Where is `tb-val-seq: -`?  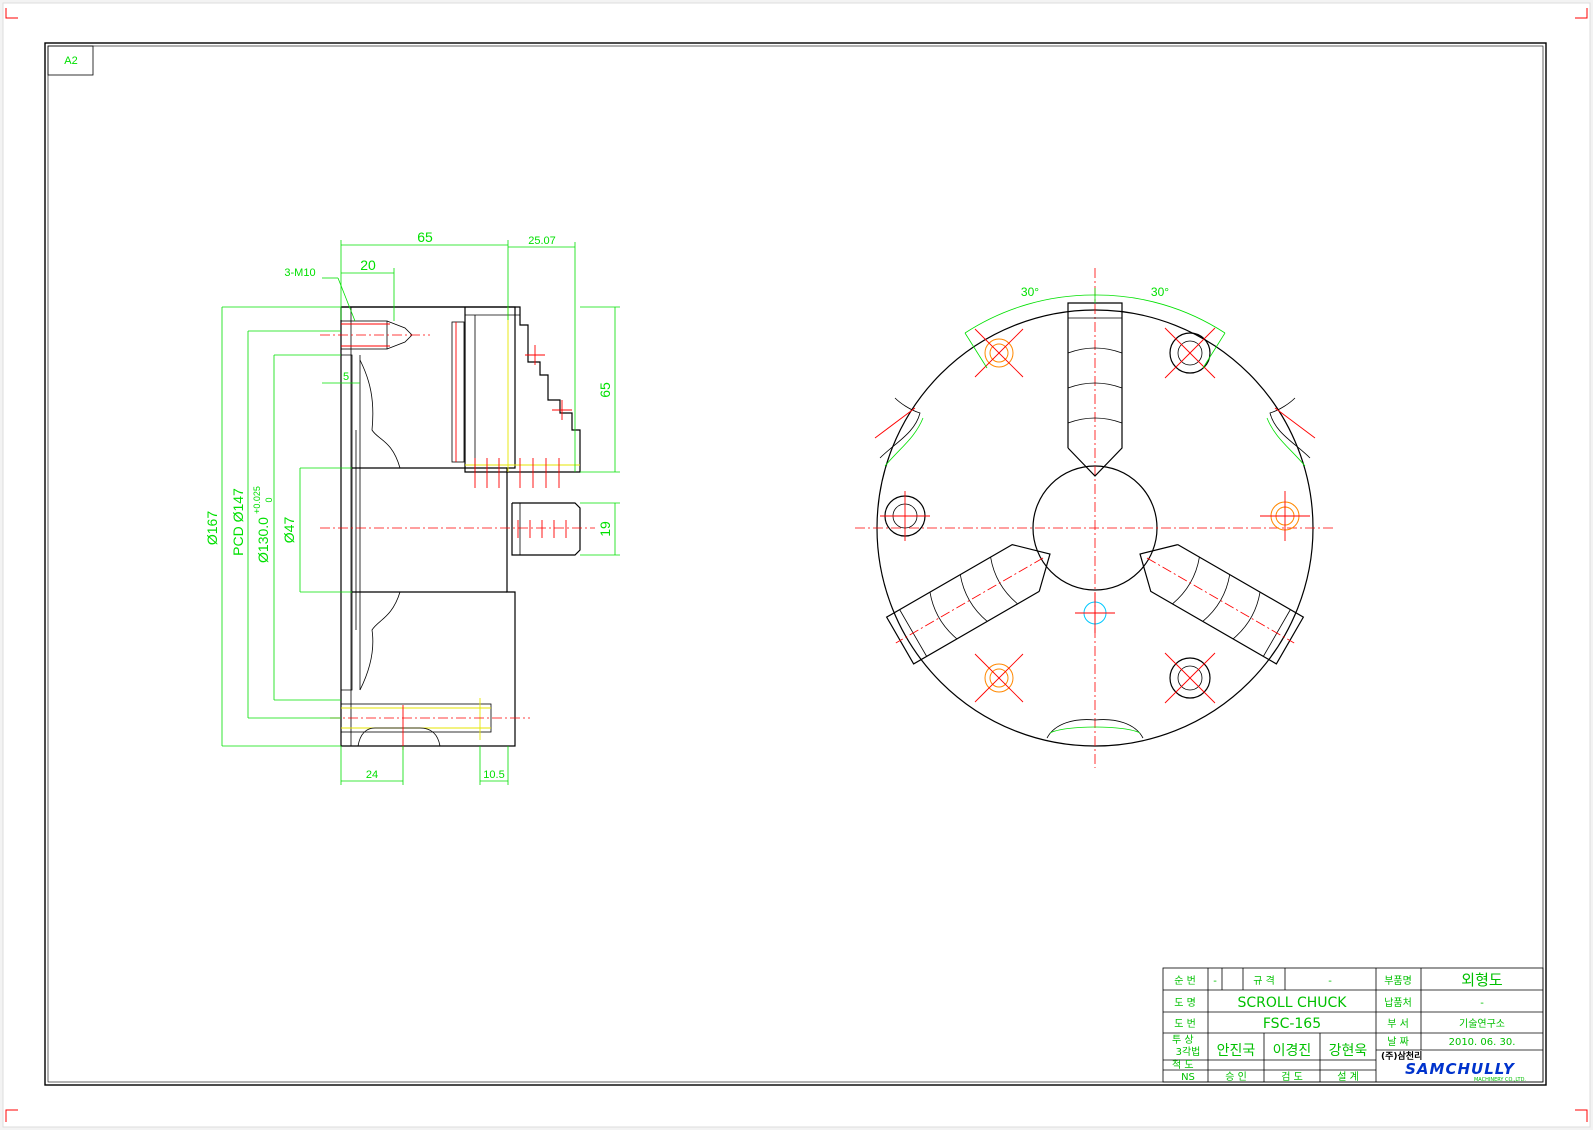
tb-val-seq: - is located at coordinates (1215, 981).